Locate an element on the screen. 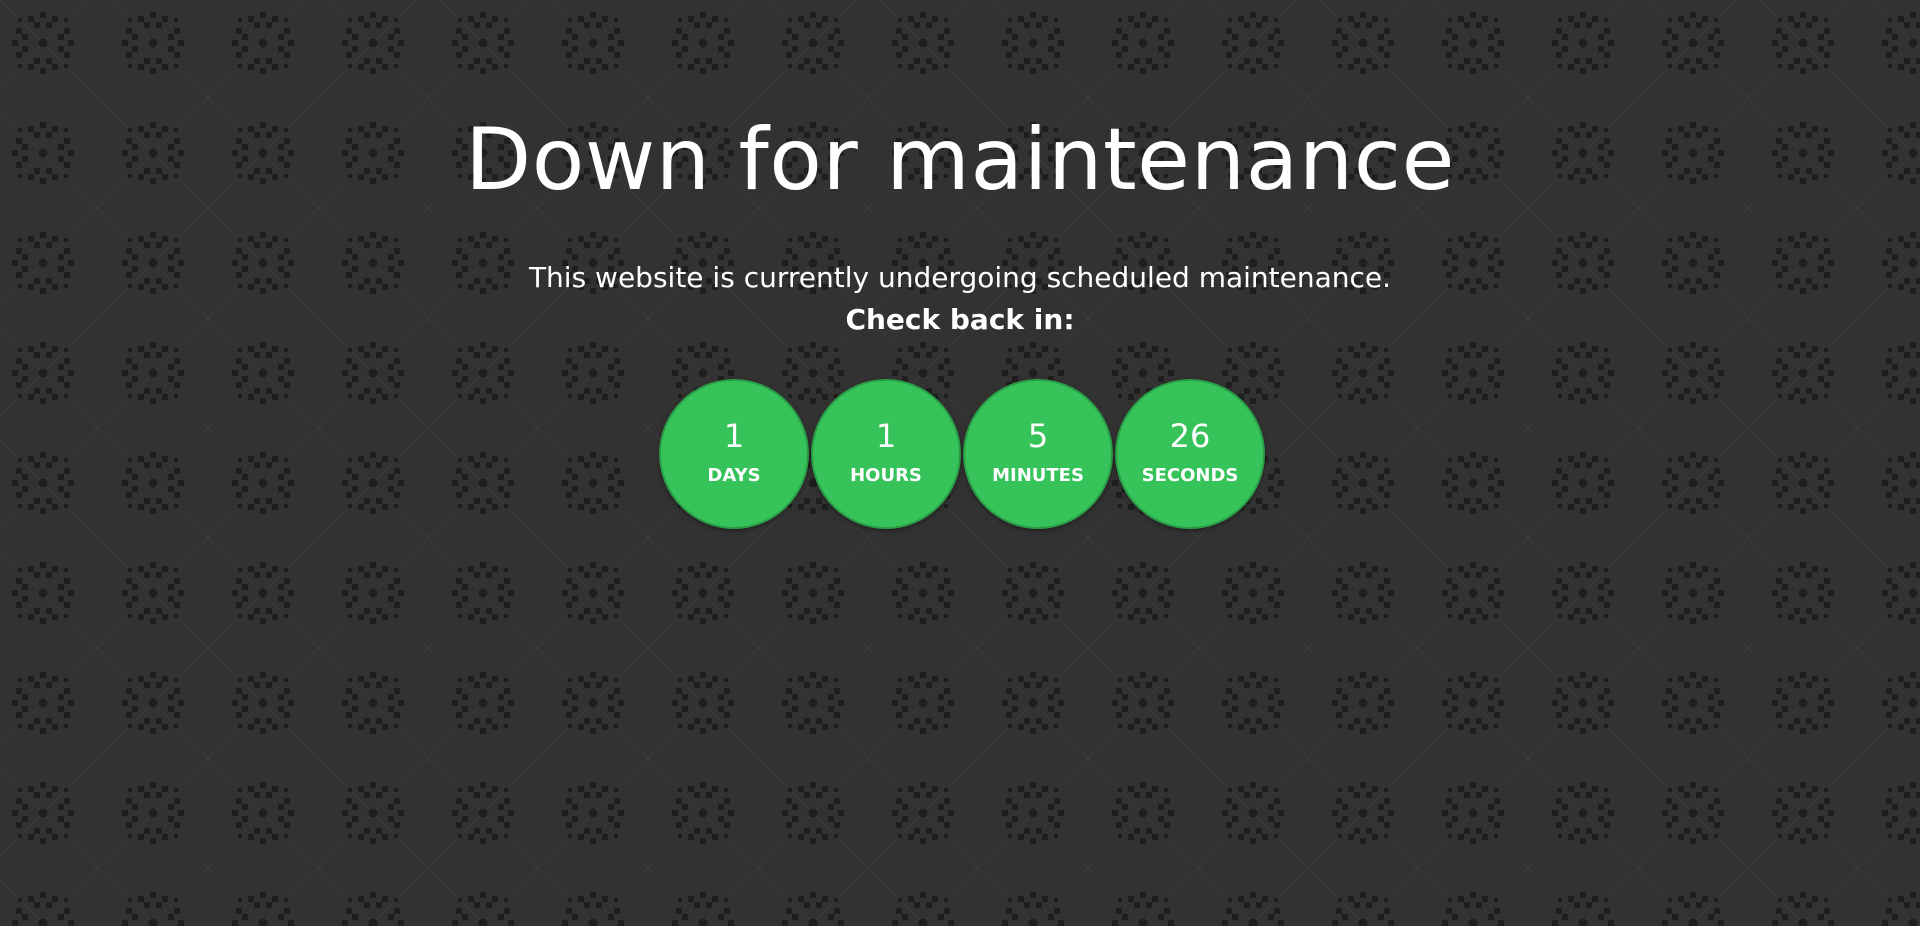 This screenshot has height=926, width=1920. countdown-days: 1 DAYS is located at coordinates (734, 454).